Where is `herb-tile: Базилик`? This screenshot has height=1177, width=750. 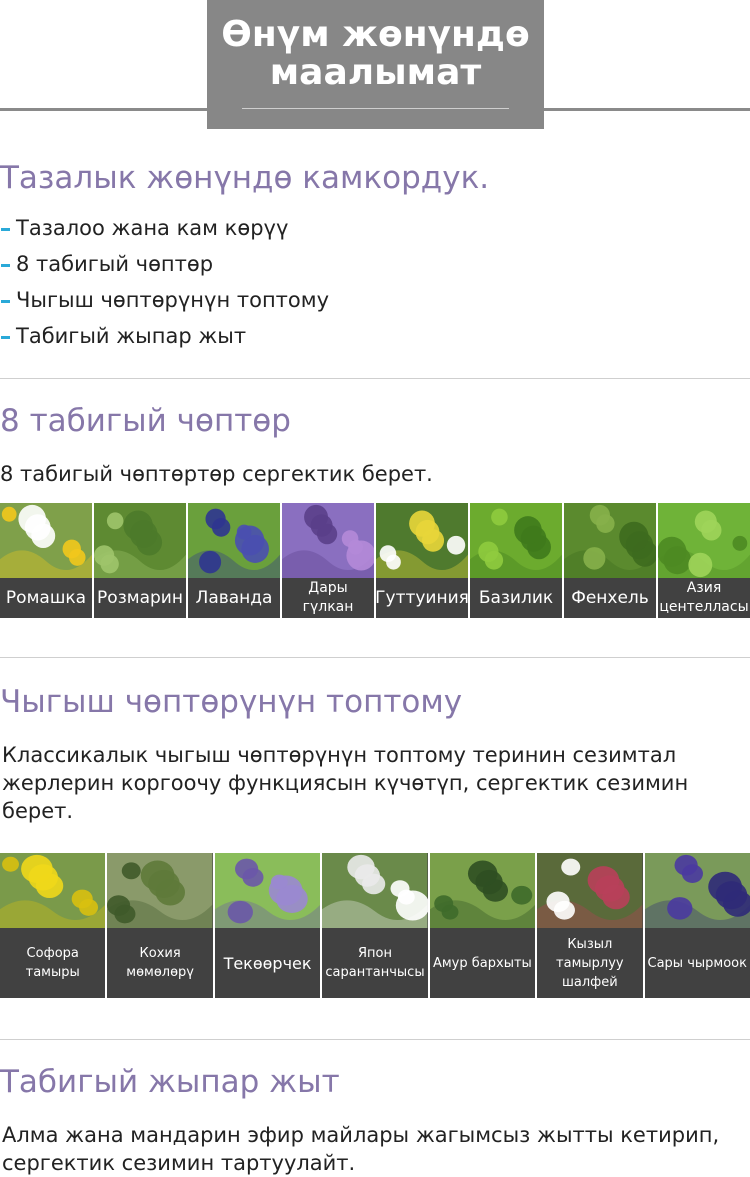
herb-tile: Базилик is located at coordinates (516, 560).